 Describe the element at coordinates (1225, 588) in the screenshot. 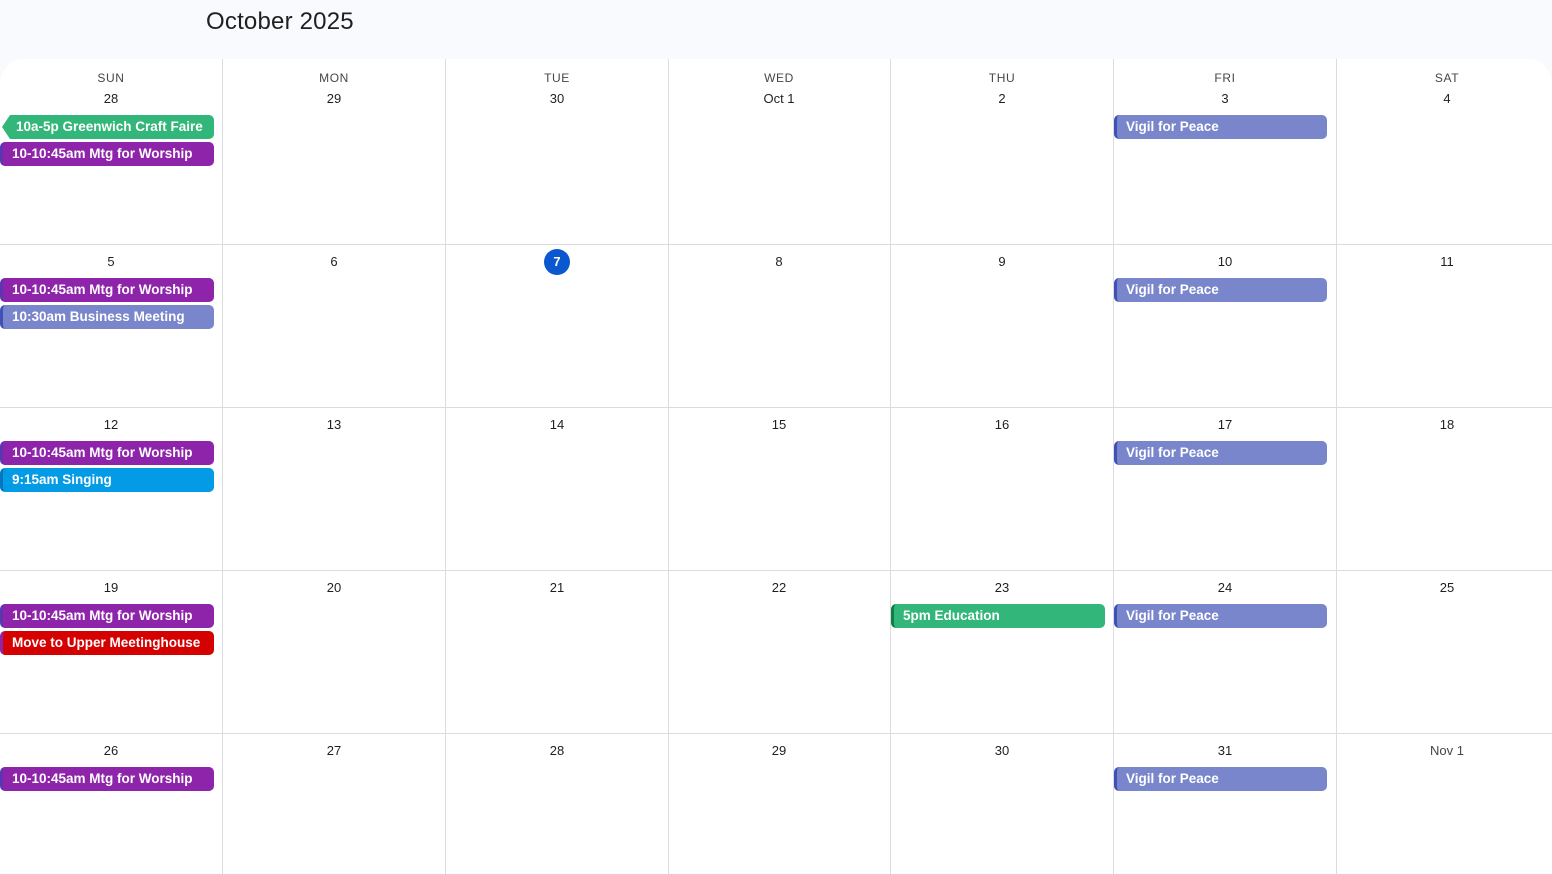

I see `day-number: 24` at that location.